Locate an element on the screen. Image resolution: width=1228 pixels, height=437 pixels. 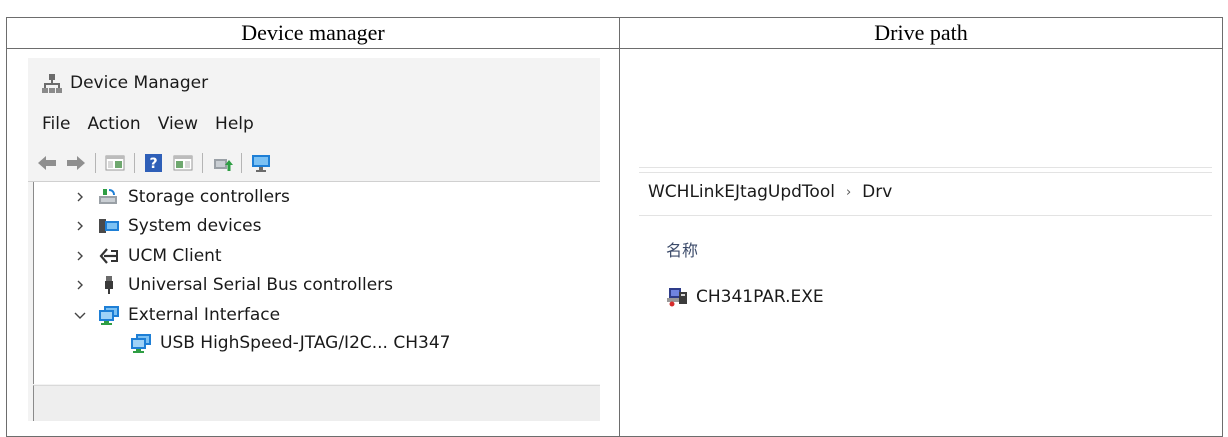
file-name: CH341PAR.EXE is located at coordinates (760, 297).